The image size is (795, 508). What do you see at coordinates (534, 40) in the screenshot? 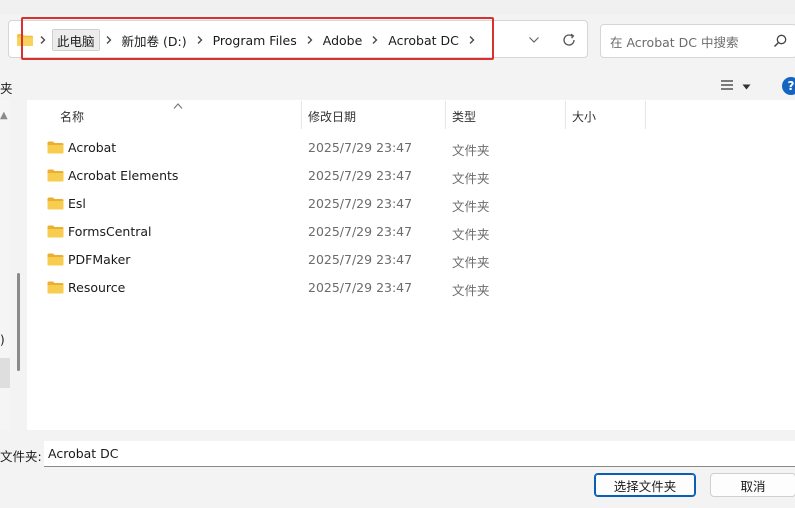
I see `chevron-down-icon` at bounding box center [534, 40].